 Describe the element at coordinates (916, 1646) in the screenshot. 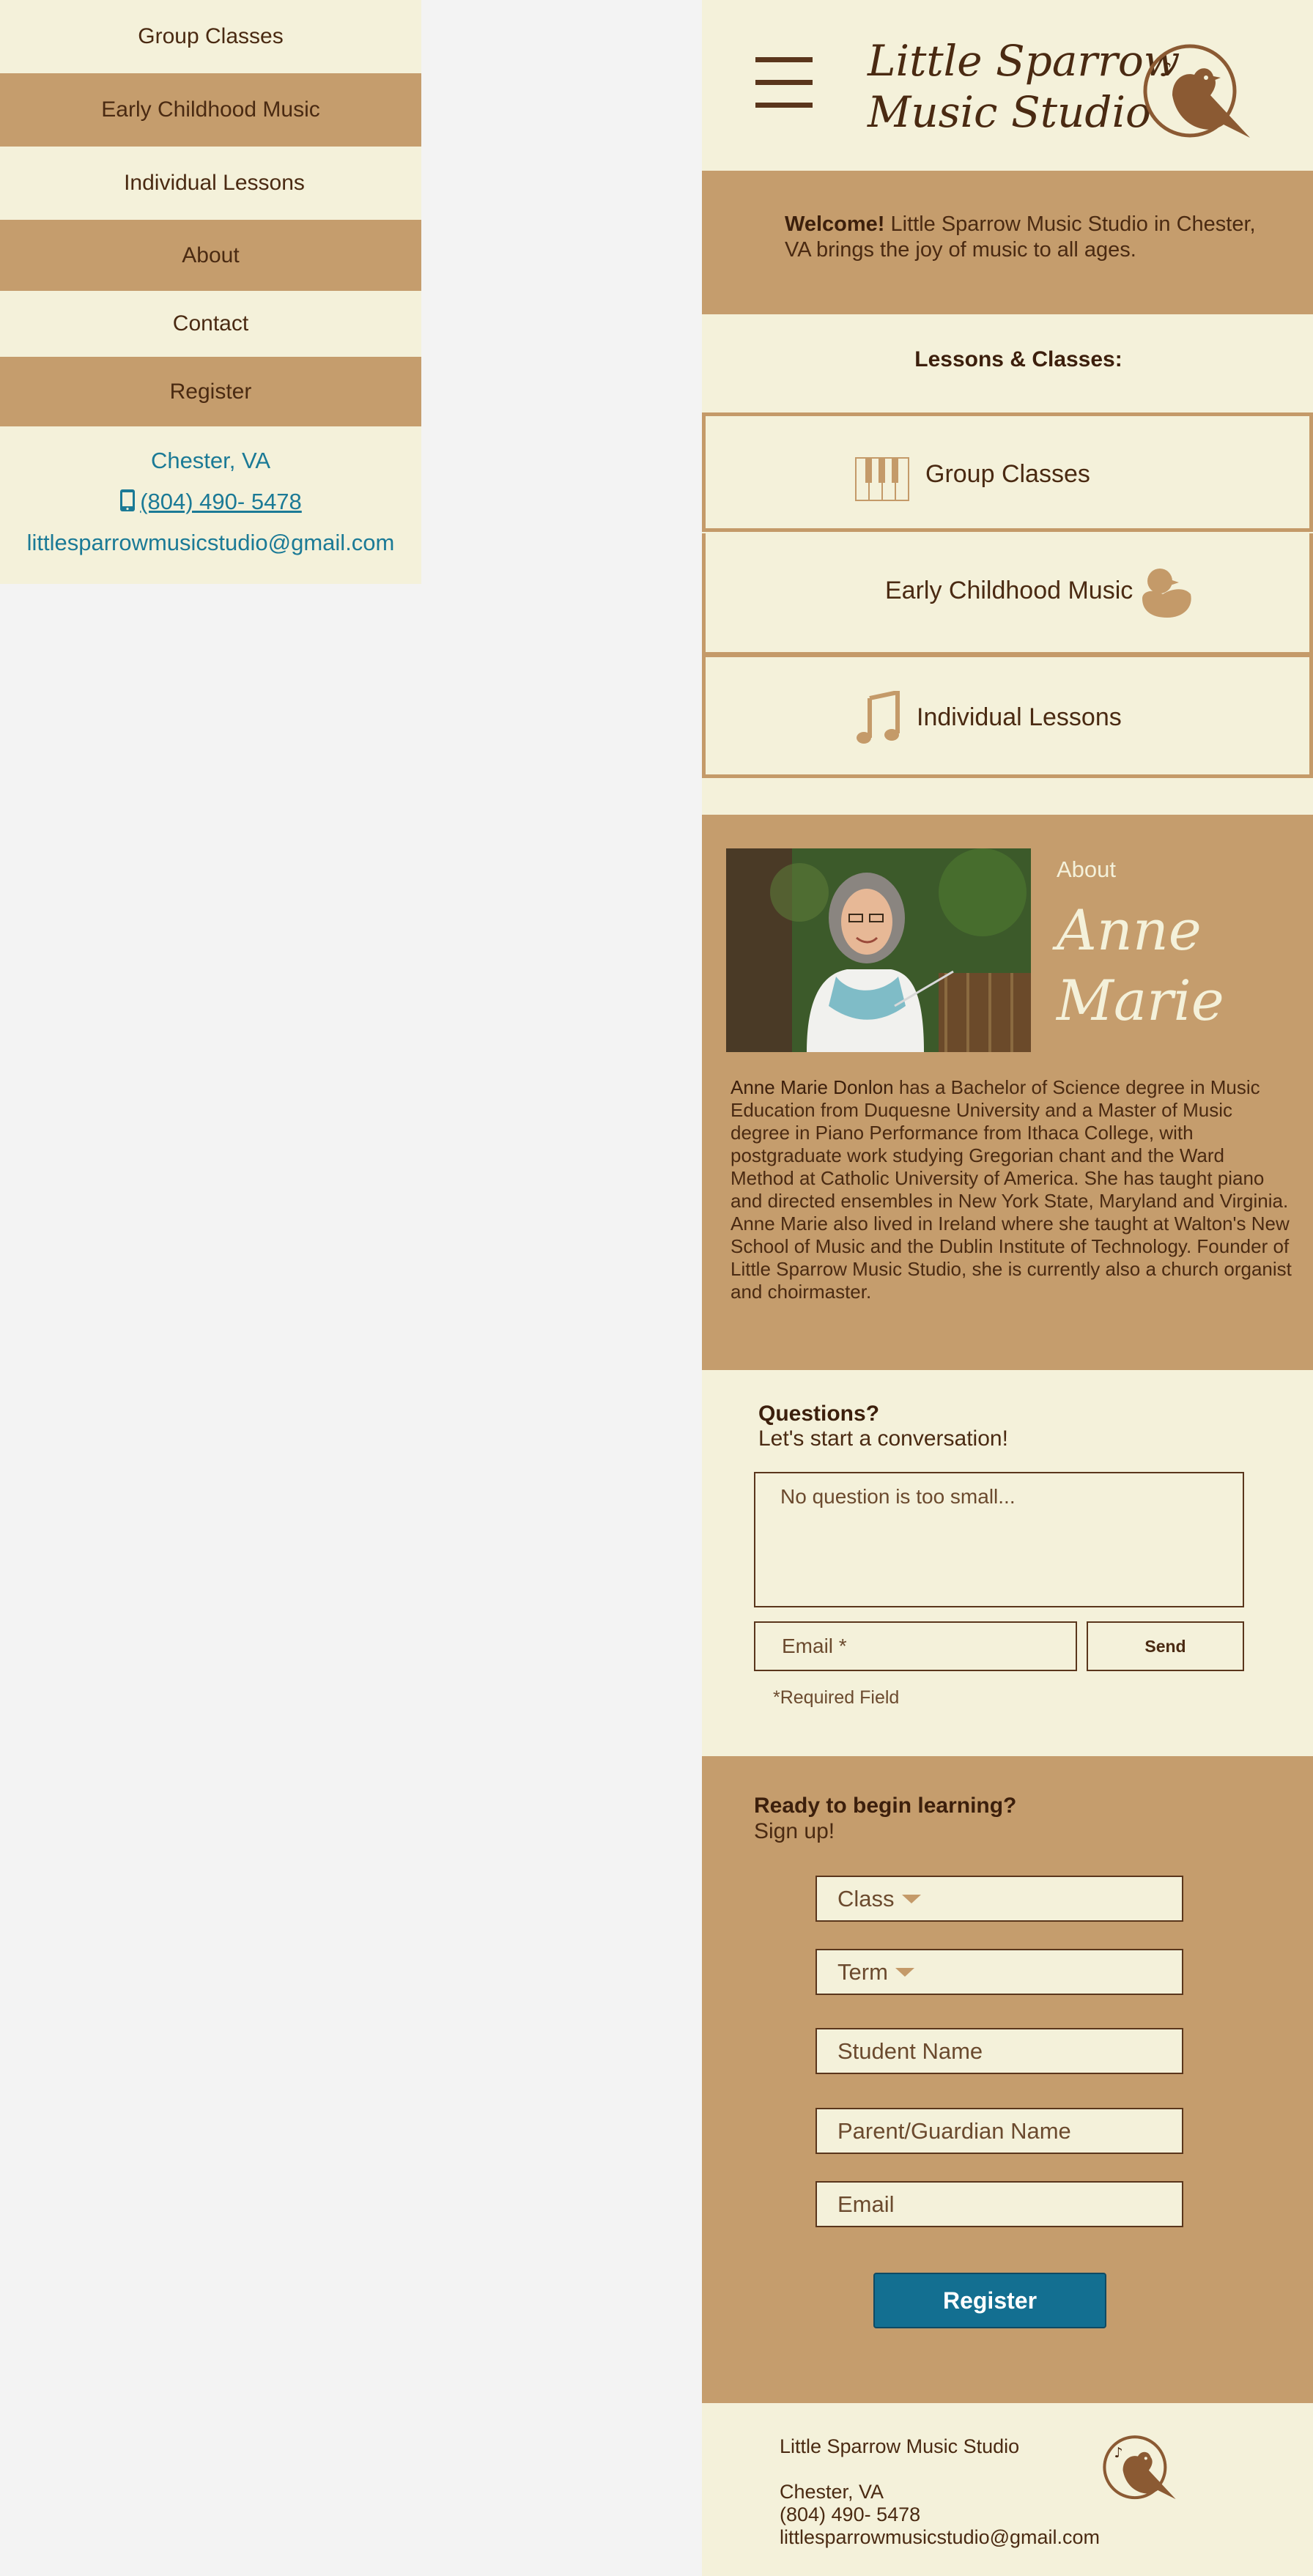

I see `contact-email-field: Email *` at that location.